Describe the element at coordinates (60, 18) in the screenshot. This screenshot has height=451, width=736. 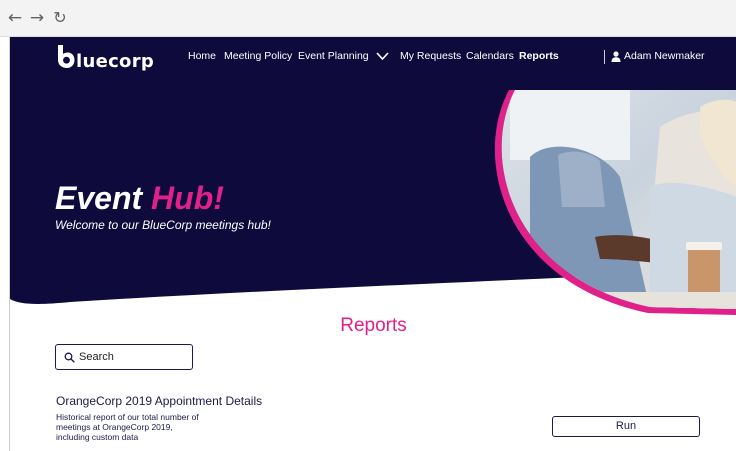
I see `reload-icon: ↻` at that location.